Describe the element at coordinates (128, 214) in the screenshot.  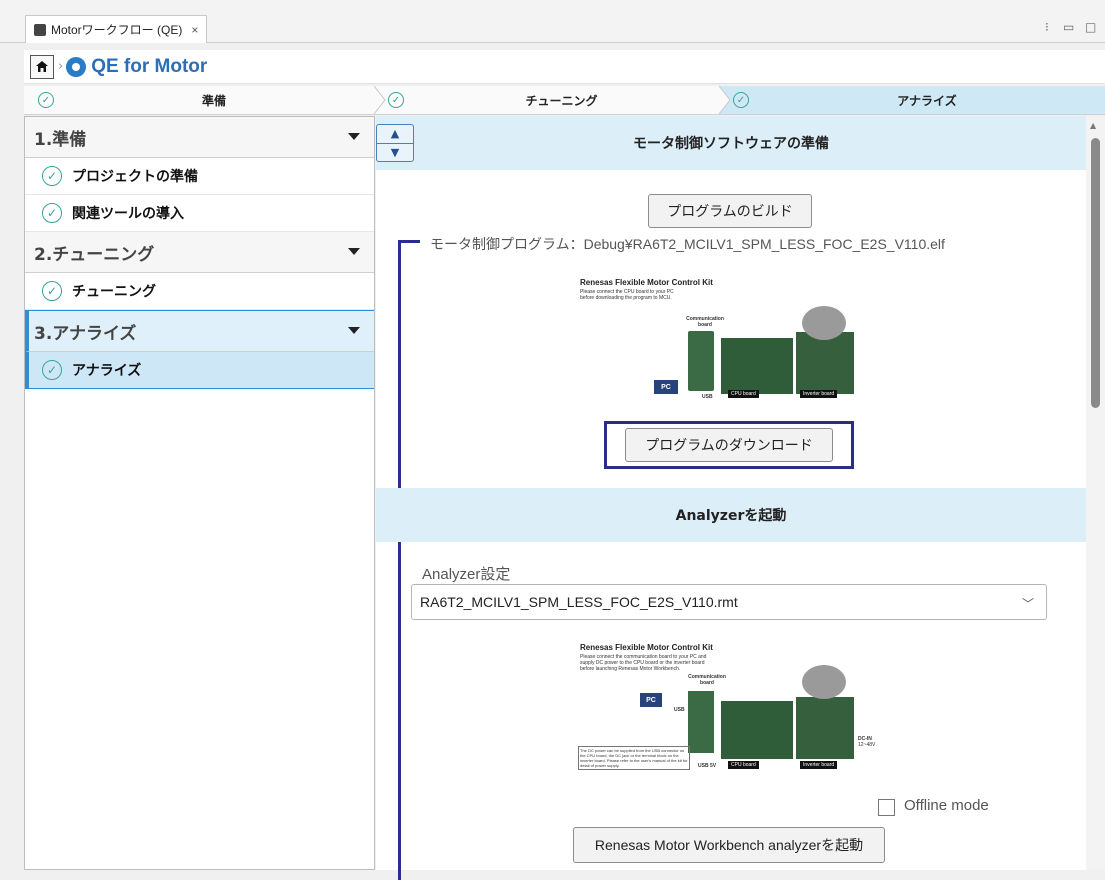
I see `sidebar-item-label: 関連ツールの導入` at that location.